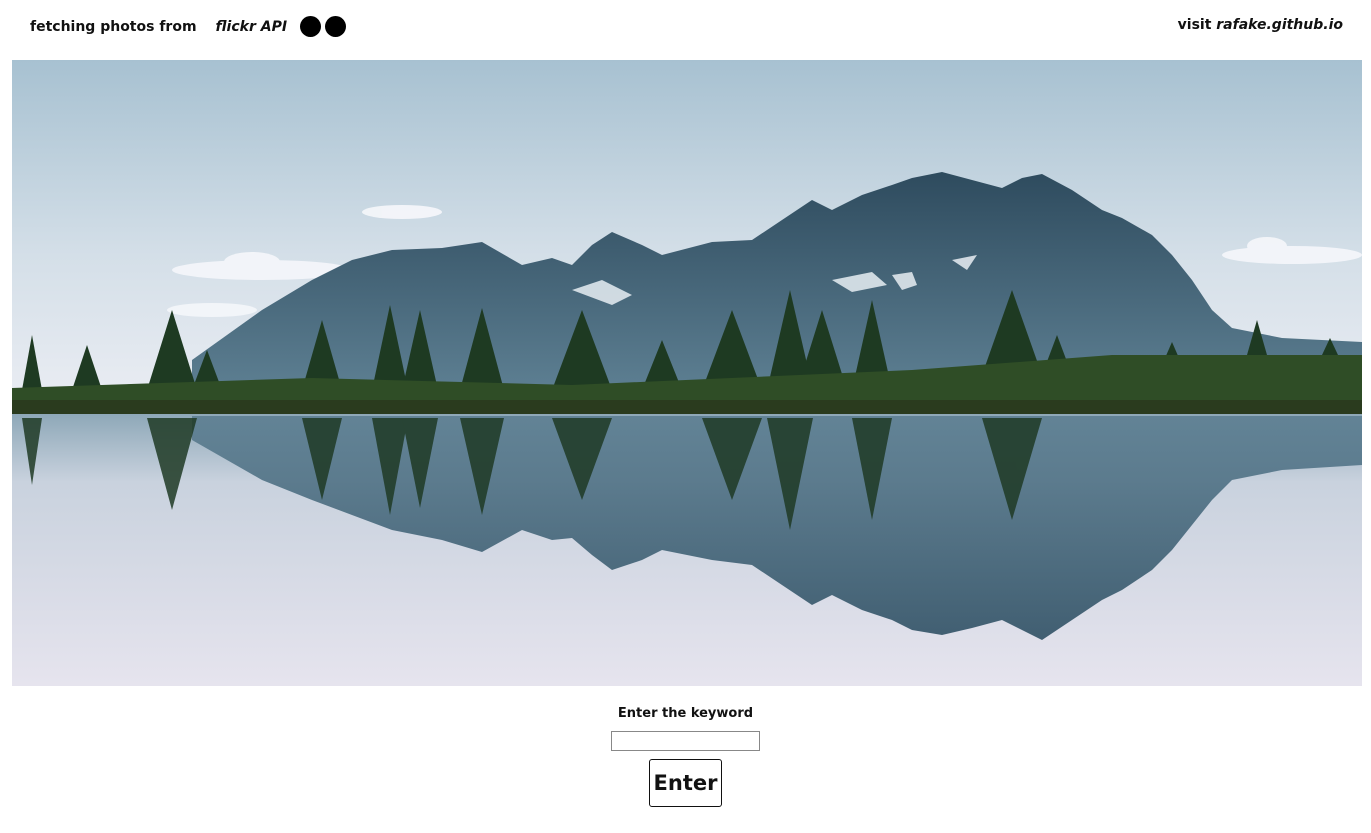  What do you see at coordinates (685, 741) in the screenshot?
I see `keyword-input` at bounding box center [685, 741].